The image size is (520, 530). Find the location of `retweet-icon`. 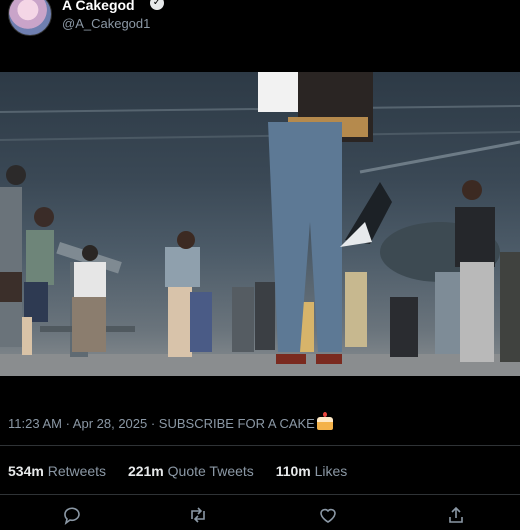

retweet-icon is located at coordinates (198, 515).